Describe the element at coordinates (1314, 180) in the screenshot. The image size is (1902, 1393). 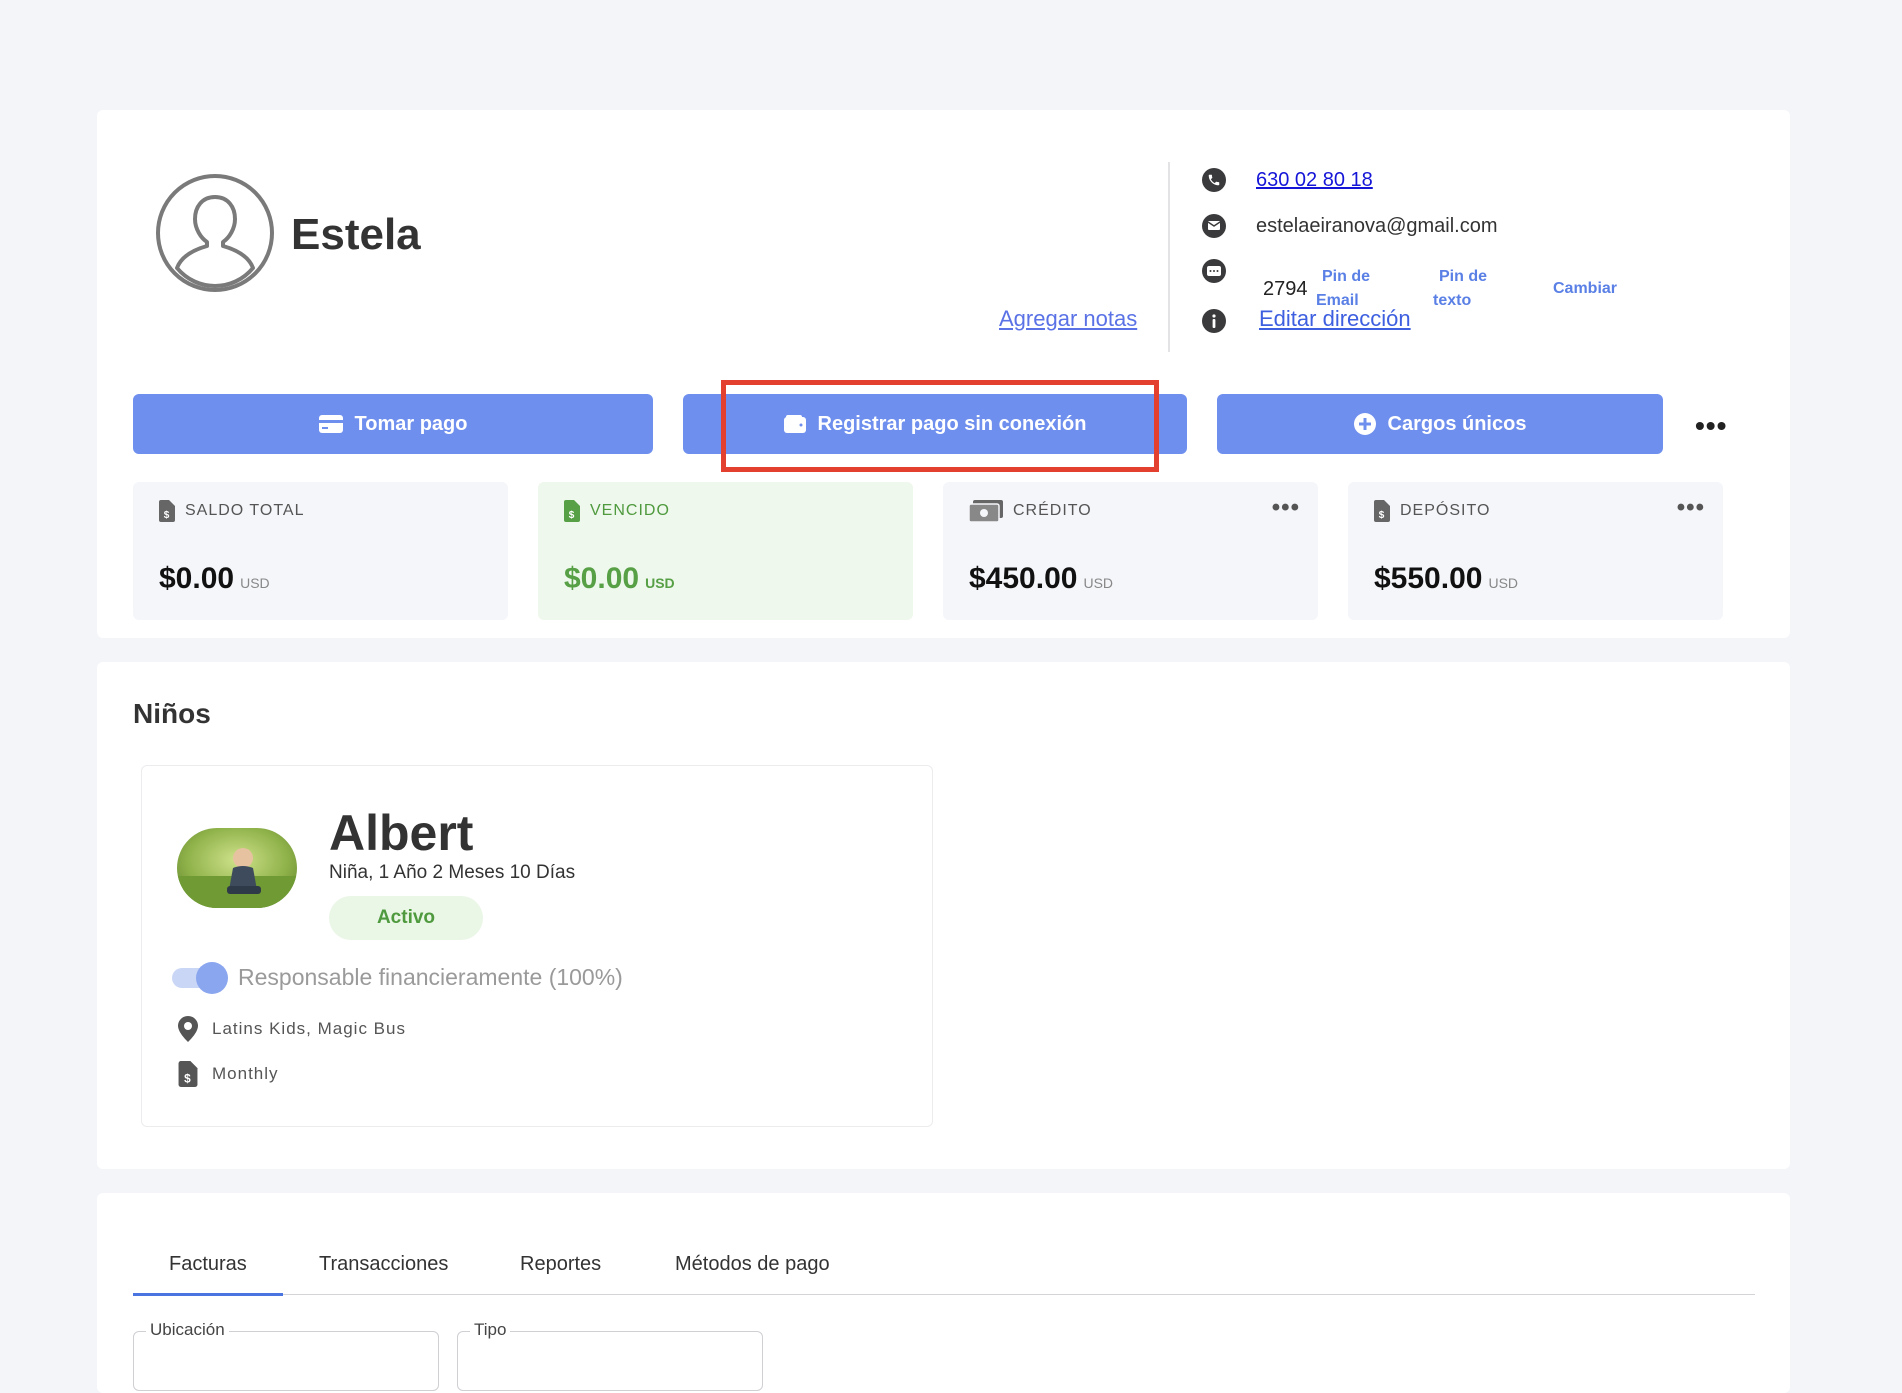
I see `phone-link: 630 02 80 18` at that location.